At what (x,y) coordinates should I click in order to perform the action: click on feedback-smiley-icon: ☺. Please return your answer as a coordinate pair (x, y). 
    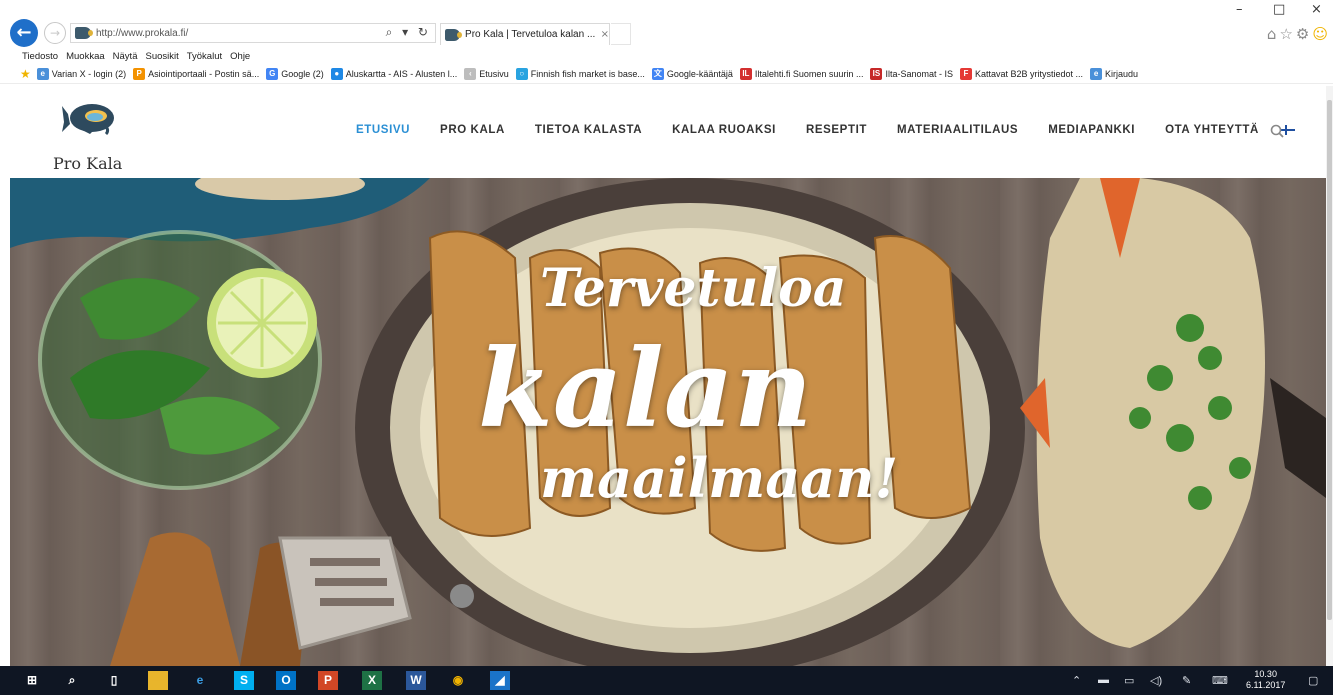
    Looking at the image, I should click on (1321, 34).